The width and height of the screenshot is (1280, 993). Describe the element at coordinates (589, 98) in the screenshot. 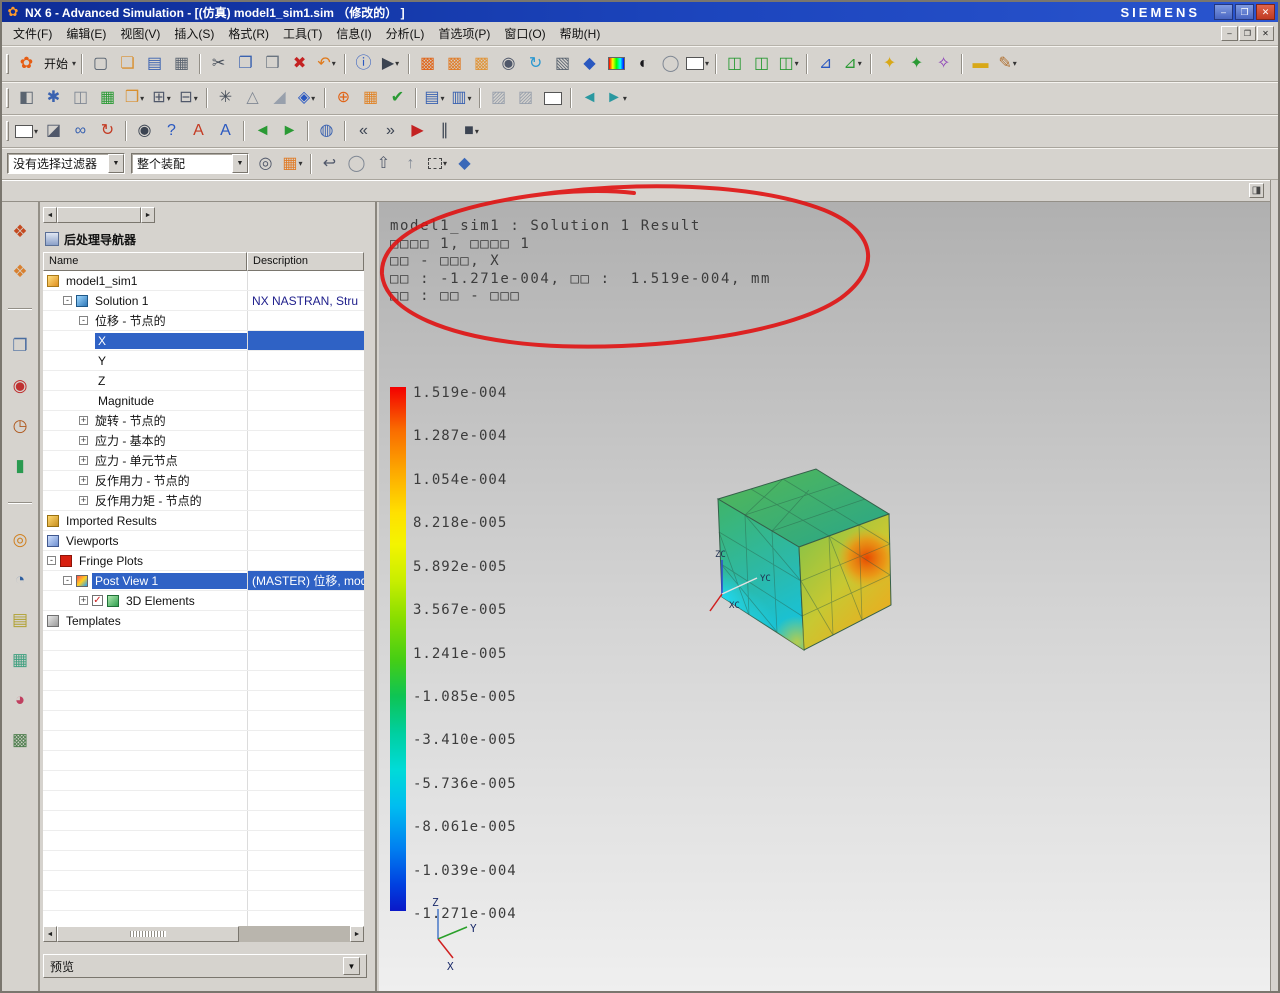

I see `back-icon: ◄` at that location.